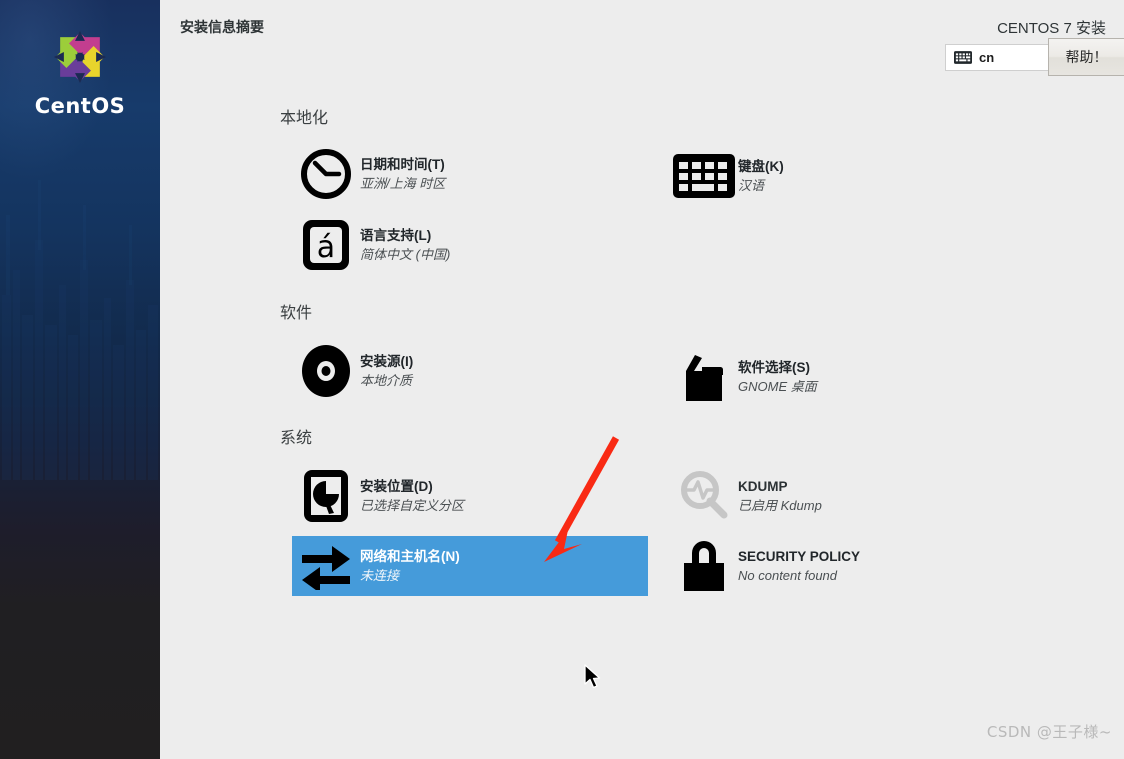 The height and width of the screenshot is (759, 1124). What do you see at coordinates (326, 371) in the screenshot?
I see `disc-icon` at bounding box center [326, 371].